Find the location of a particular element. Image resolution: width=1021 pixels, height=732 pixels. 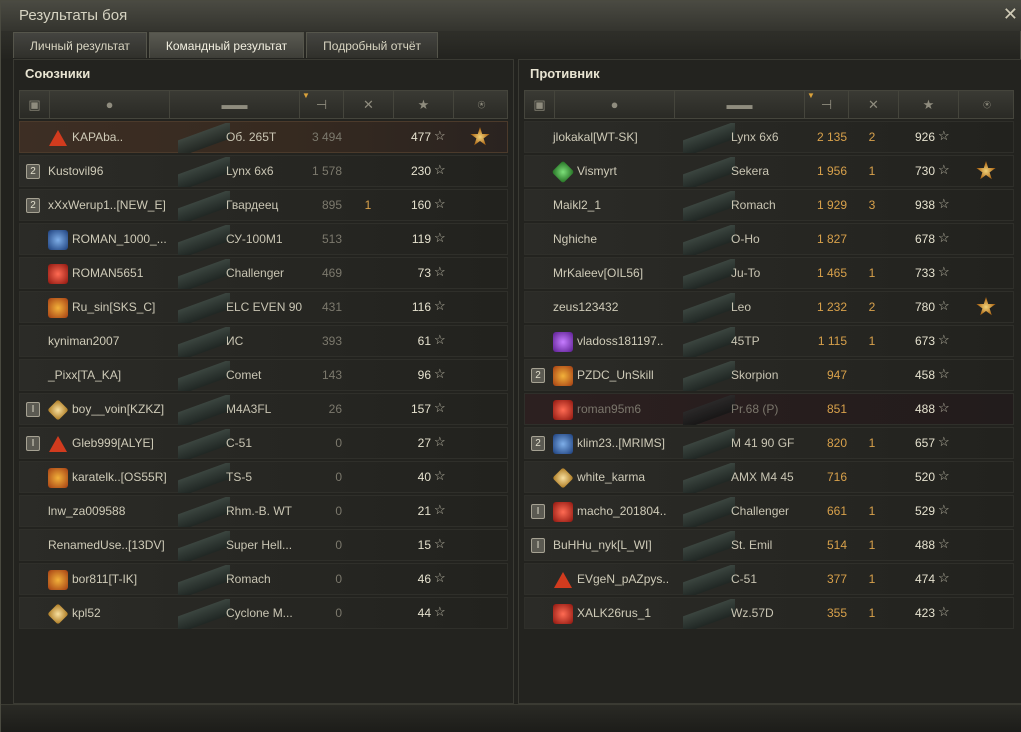

close-icon: ✕ is located at coordinates (1010, 14).